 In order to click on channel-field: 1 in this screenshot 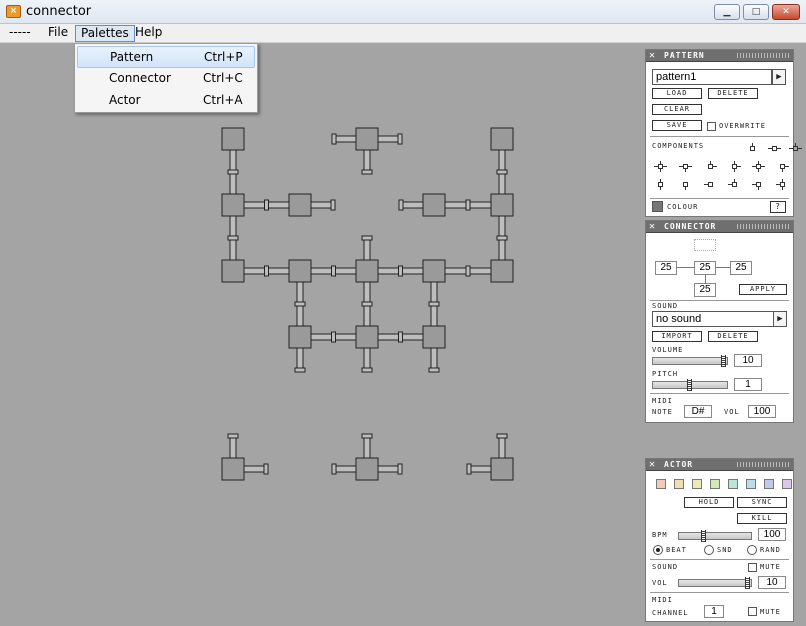, I will do `click(714, 611)`.